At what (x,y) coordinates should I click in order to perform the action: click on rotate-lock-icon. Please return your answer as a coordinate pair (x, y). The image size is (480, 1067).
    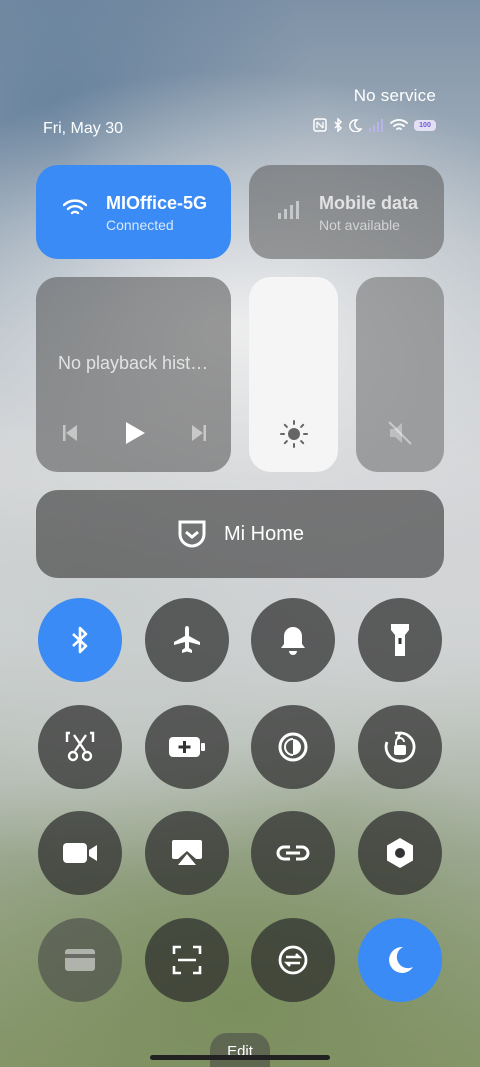
    Looking at the image, I should click on (400, 747).